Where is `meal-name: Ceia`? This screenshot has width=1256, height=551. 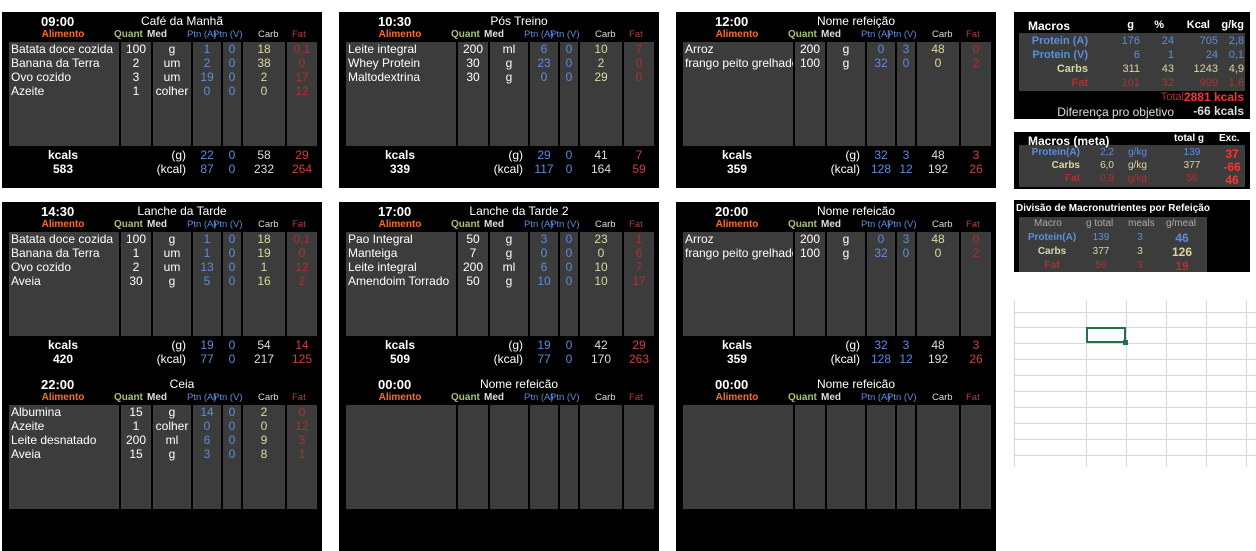
meal-name: Ceia is located at coordinates (182, 384).